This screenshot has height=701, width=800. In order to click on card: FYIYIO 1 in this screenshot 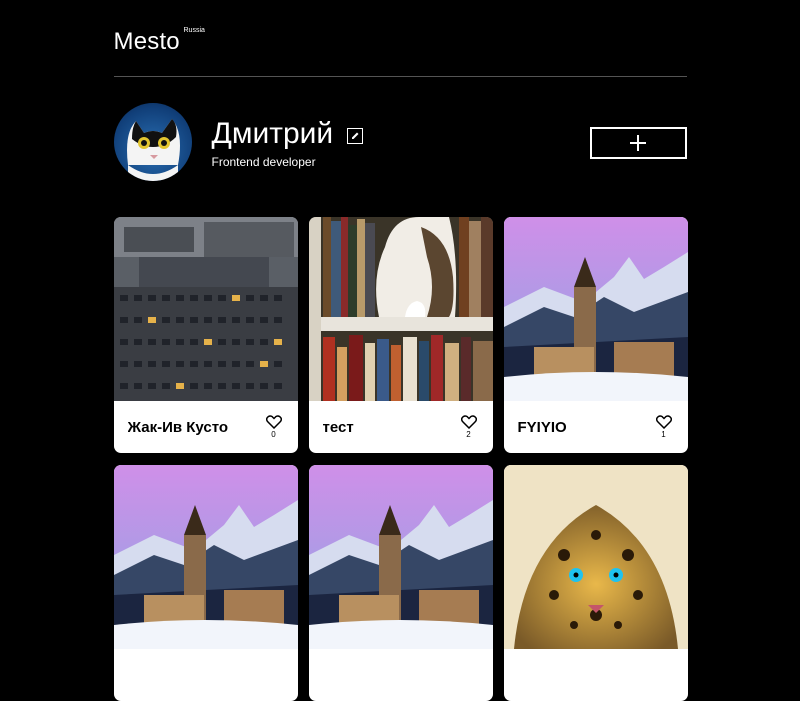, I will do `click(595, 335)`.